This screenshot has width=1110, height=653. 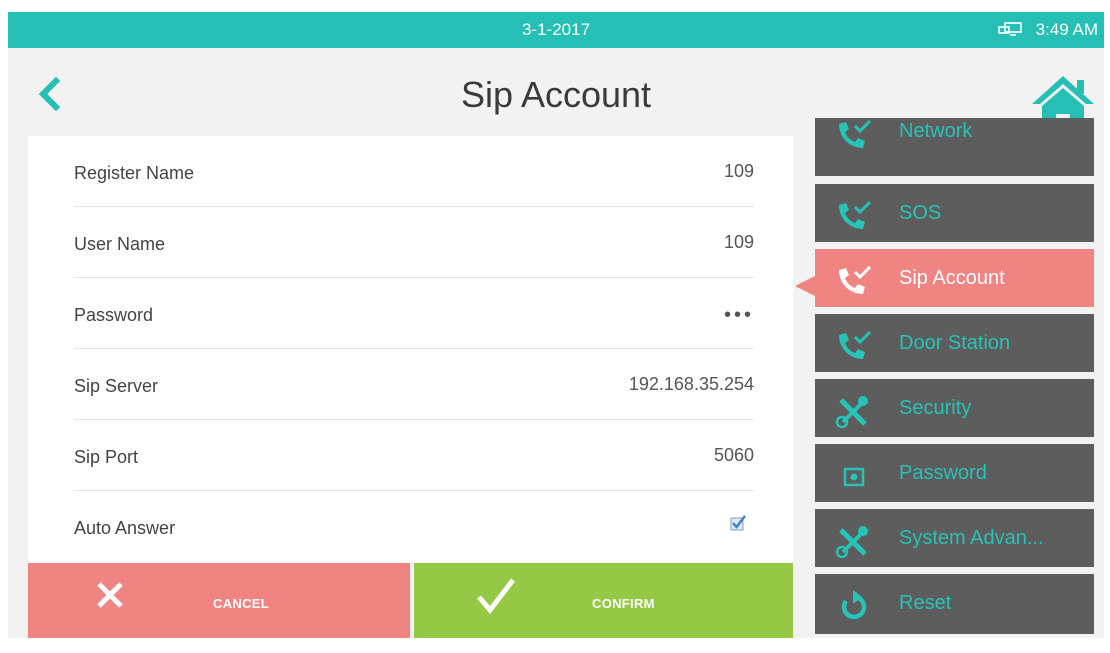 I want to click on sip-port-label: Sip Port, so click(x=106, y=457).